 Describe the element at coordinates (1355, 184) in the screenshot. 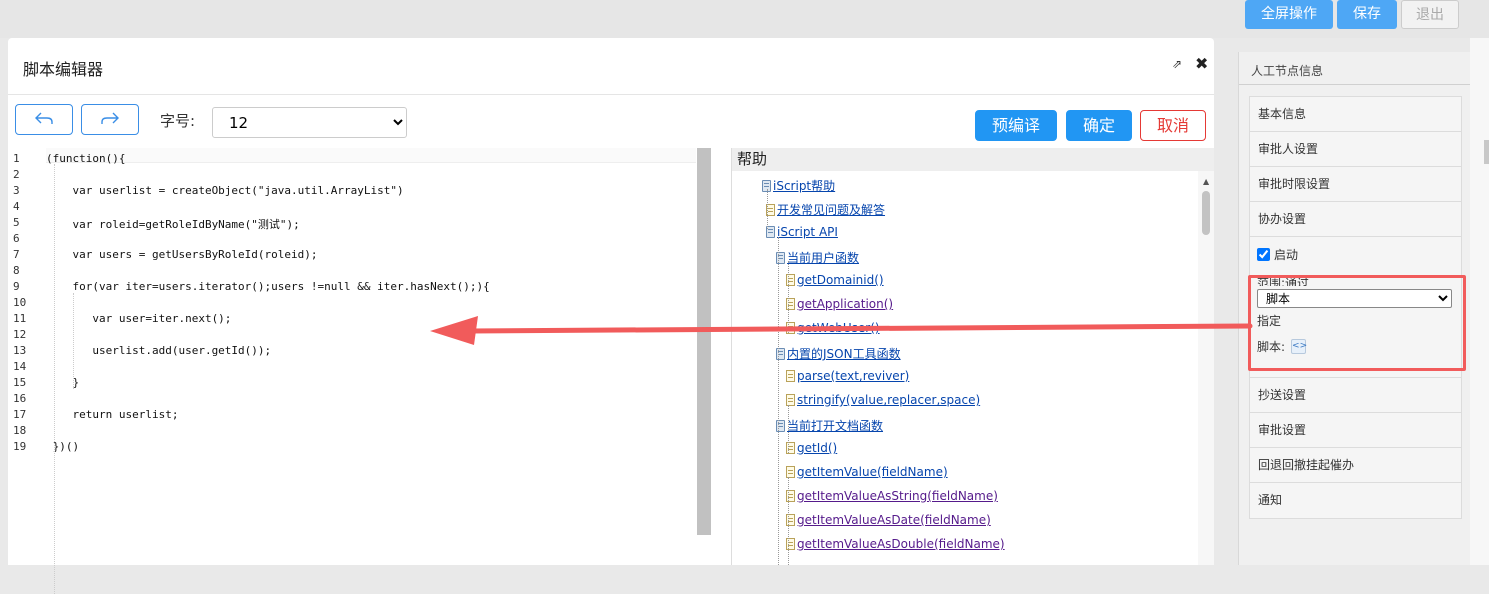

I see `settings-item-time-limit: 审批时限设置` at that location.